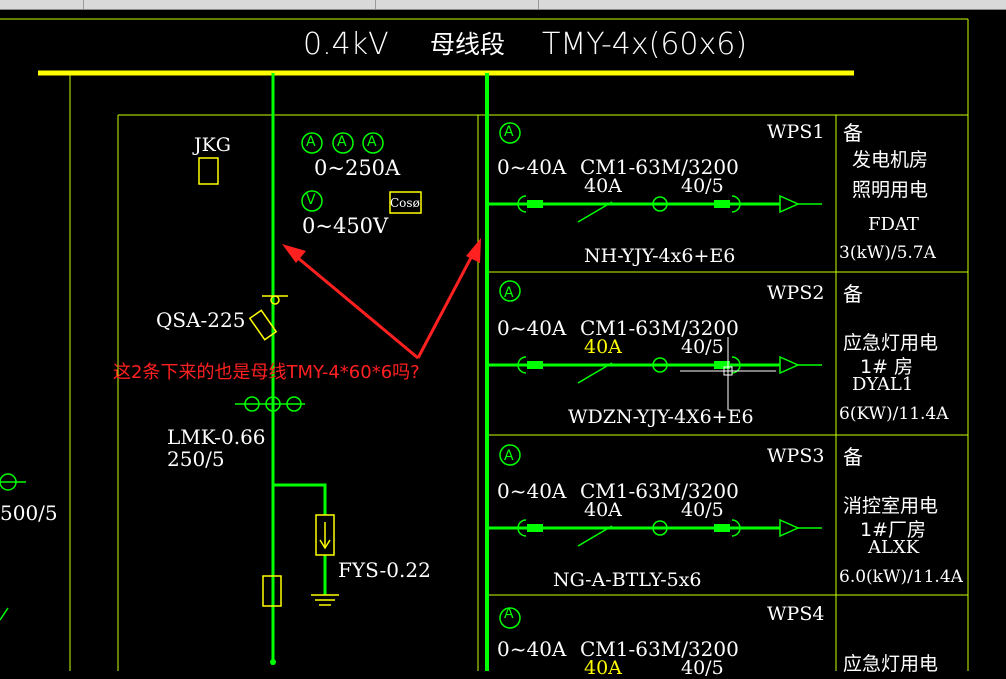 This screenshot has height=679, width=1006. Describe the element at coordinates (381, 299) in the screenshot. I see `annotation-arrows` at that location.